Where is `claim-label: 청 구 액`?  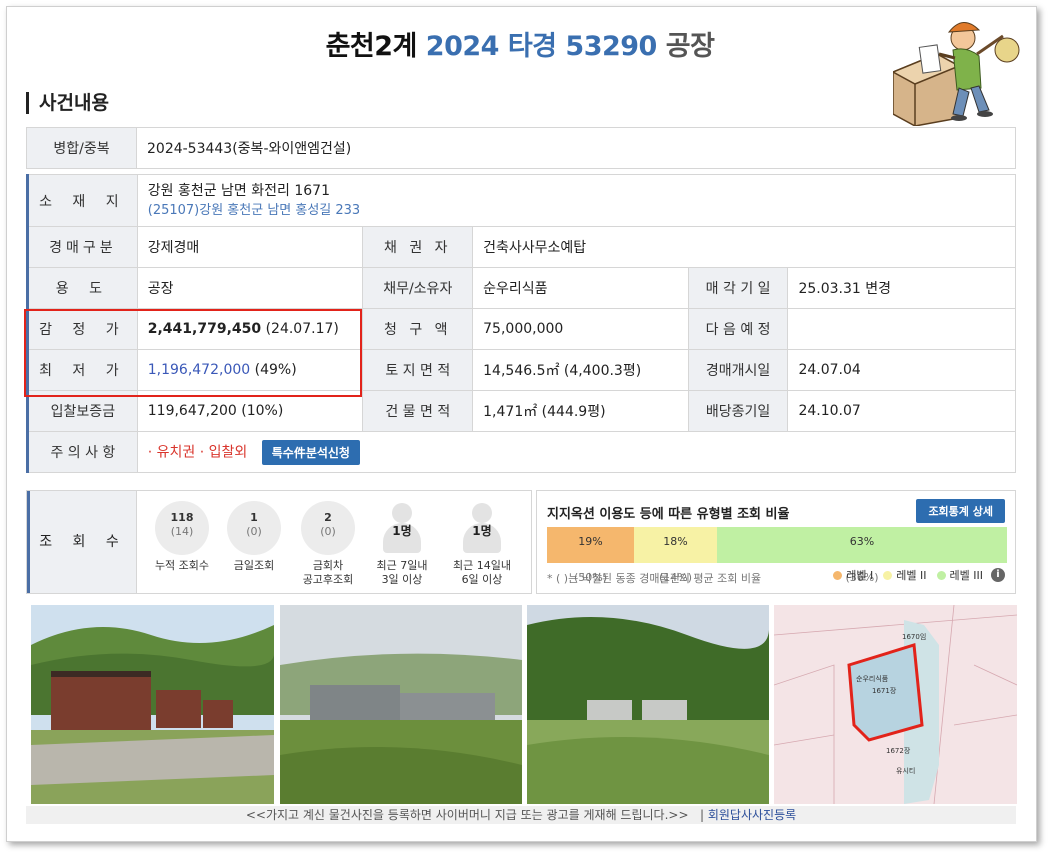
claim-label: 청 구 액 is located at coordinates (418, 329).